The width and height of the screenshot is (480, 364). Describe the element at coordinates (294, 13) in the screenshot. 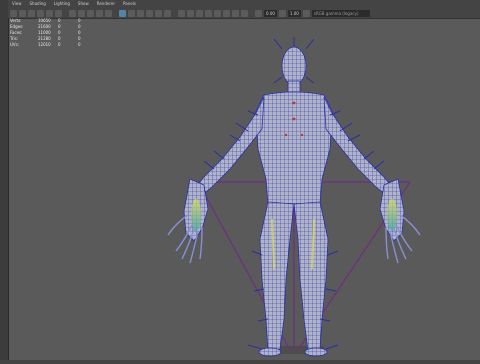

I see `gamma-field: 1.00` at that location.